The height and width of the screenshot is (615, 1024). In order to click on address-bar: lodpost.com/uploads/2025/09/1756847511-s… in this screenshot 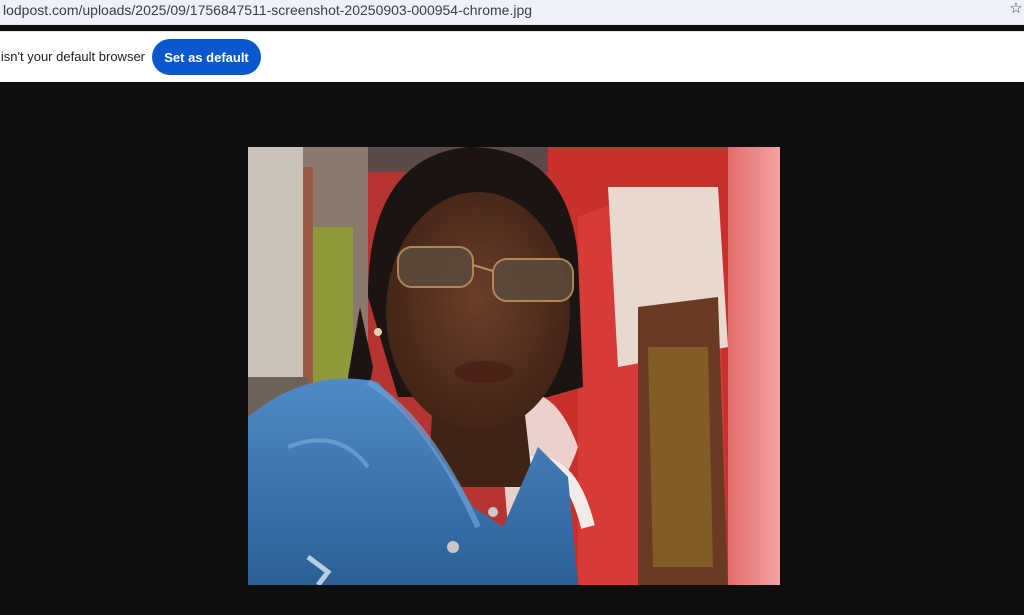, I will do `click(512, 12)`.